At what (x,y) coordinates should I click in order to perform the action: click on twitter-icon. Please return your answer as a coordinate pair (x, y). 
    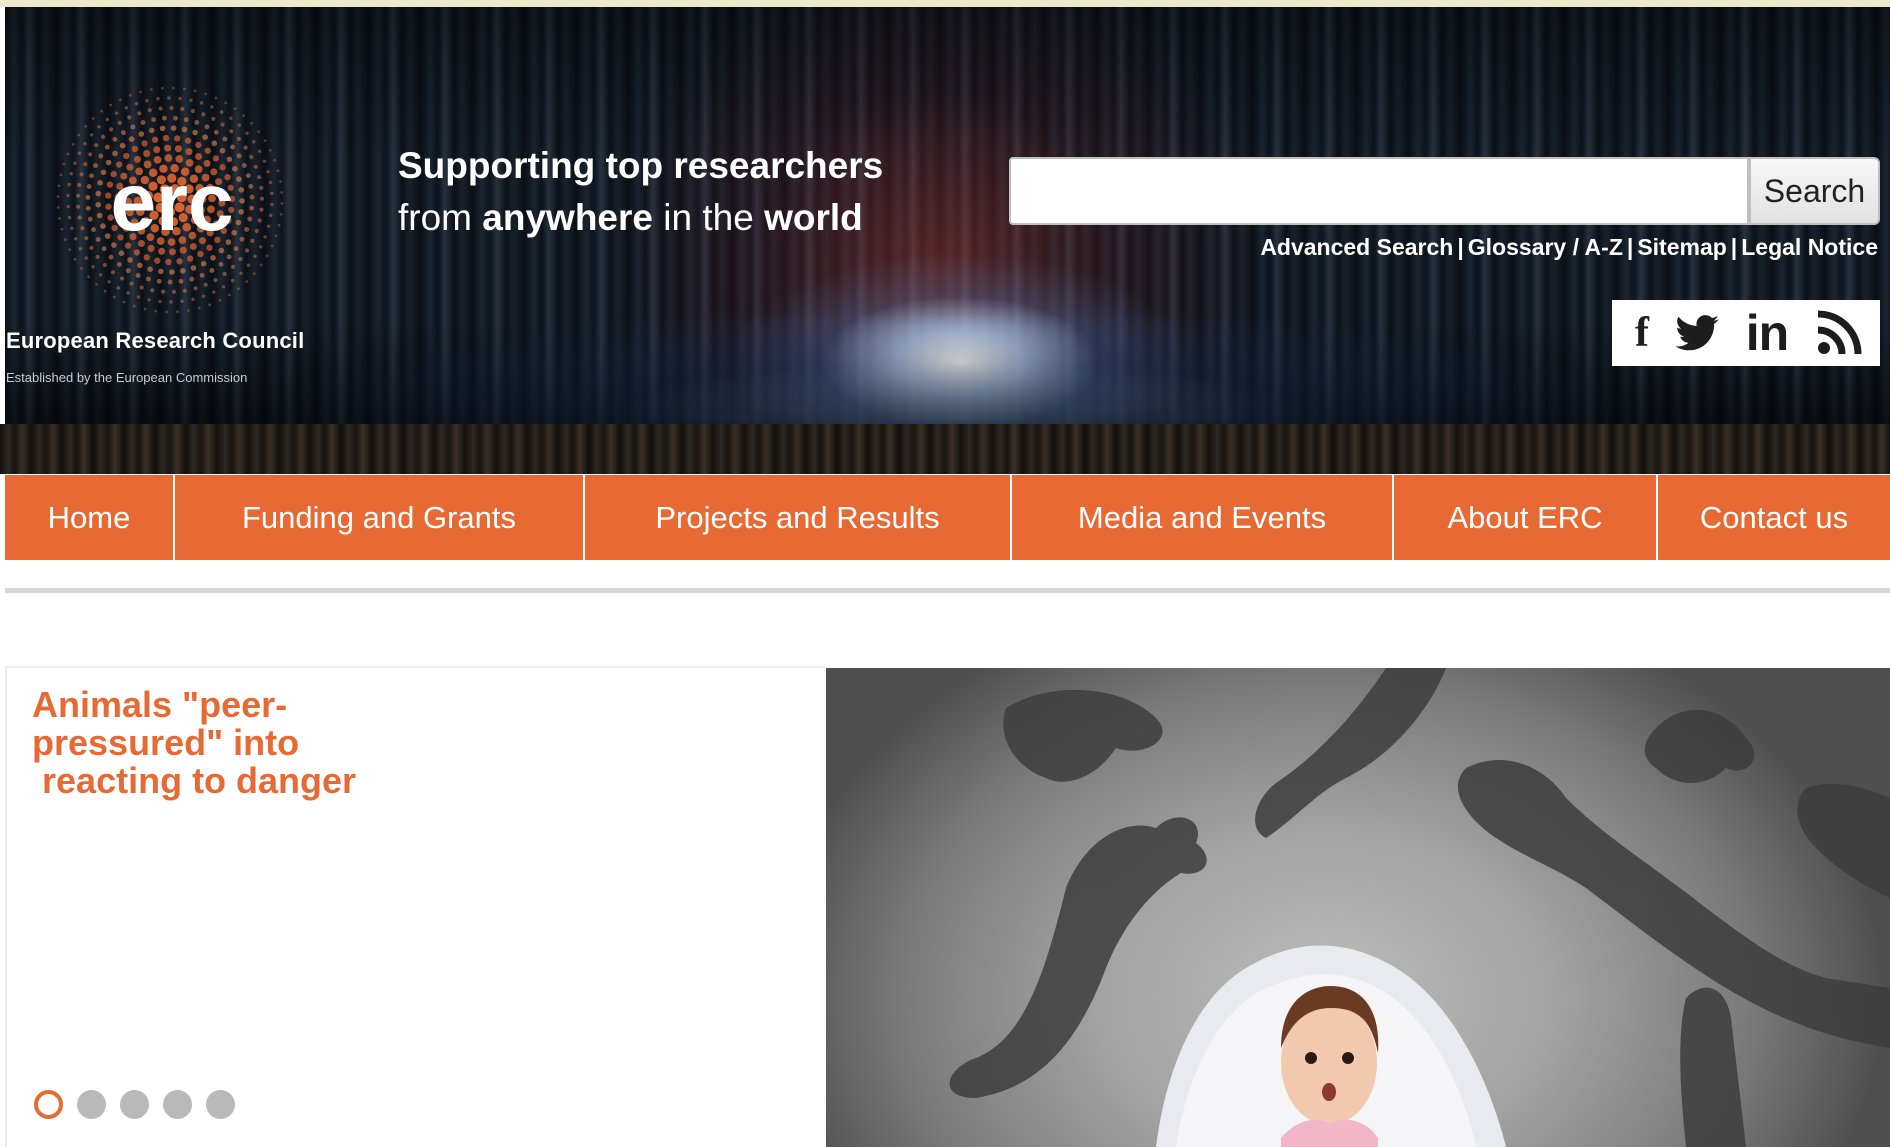
    Looking at the image, I should click on (1697, 333).